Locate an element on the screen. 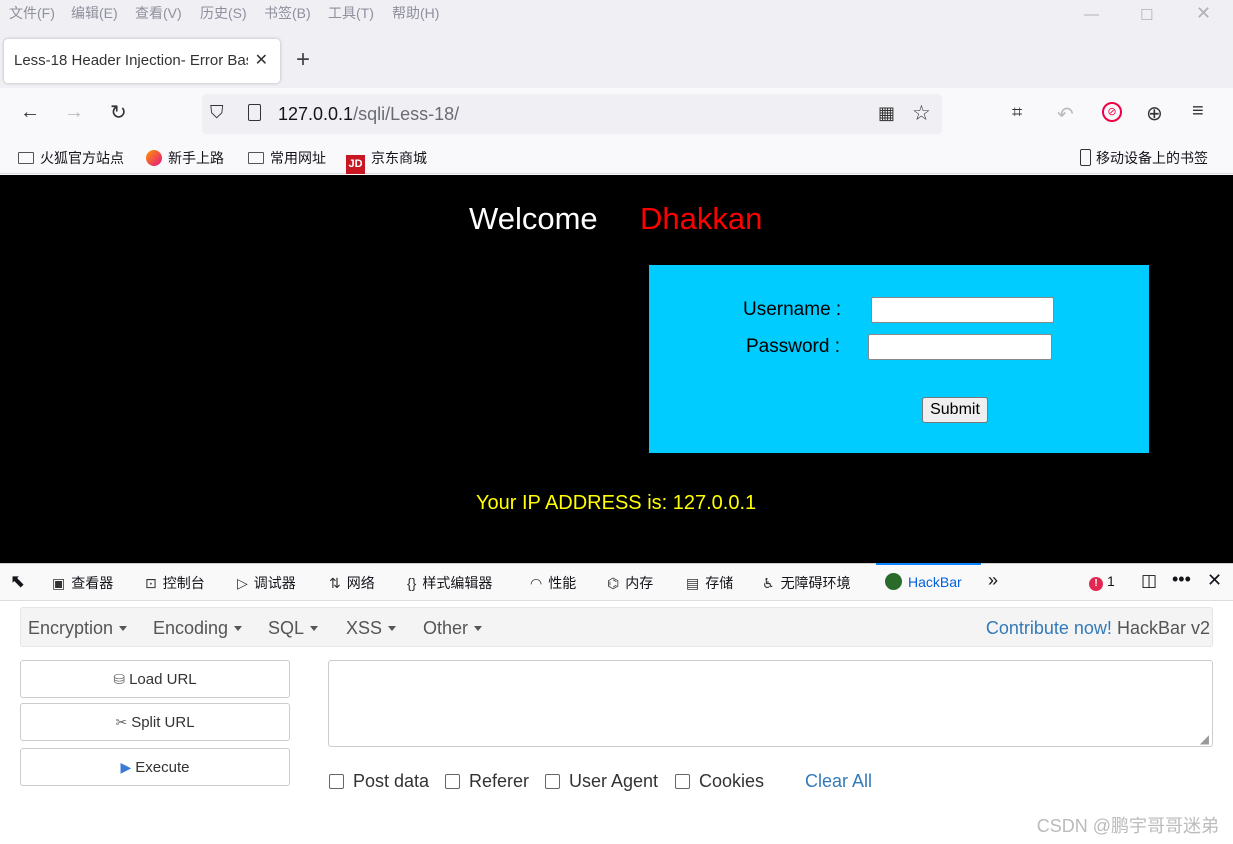 This screenshot has width=1233, height=844. load-url-button: ⛁ Load URL is located at coordinates (155, 679).